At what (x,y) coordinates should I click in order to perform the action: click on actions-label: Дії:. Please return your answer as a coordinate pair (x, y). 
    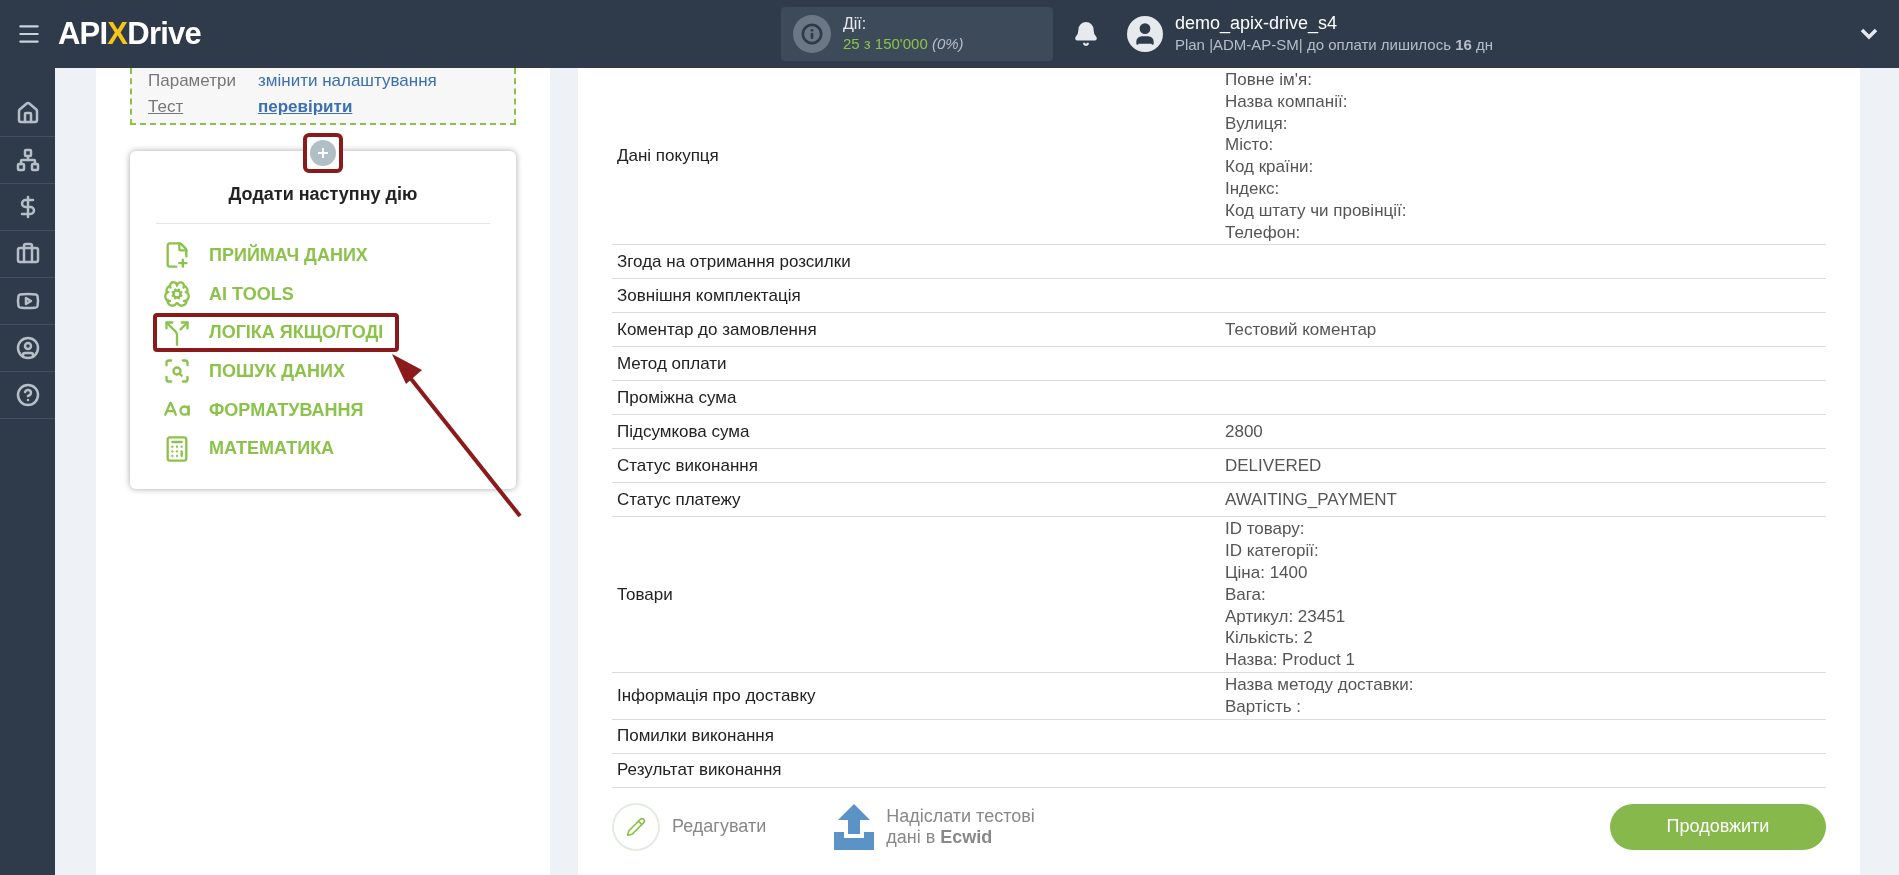
    Looking at the image, I should click on (855, 24).